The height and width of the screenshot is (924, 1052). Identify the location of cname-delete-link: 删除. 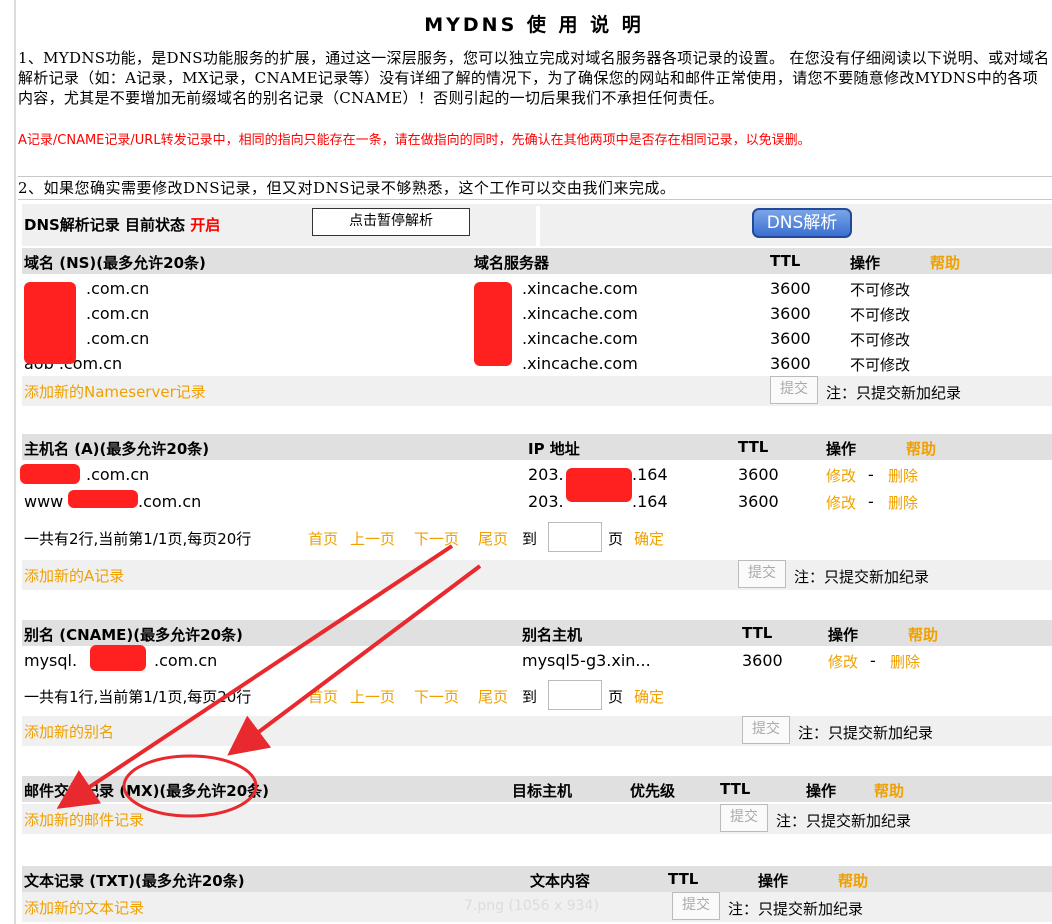
(905, 661).